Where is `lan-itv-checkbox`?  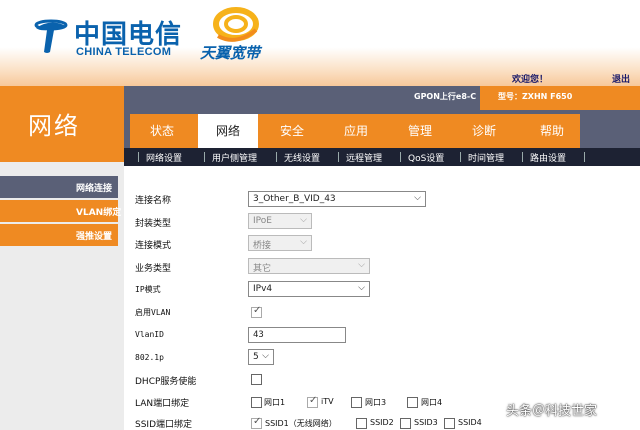 lan-itv-checkbox is located at coordinates (312, 401).